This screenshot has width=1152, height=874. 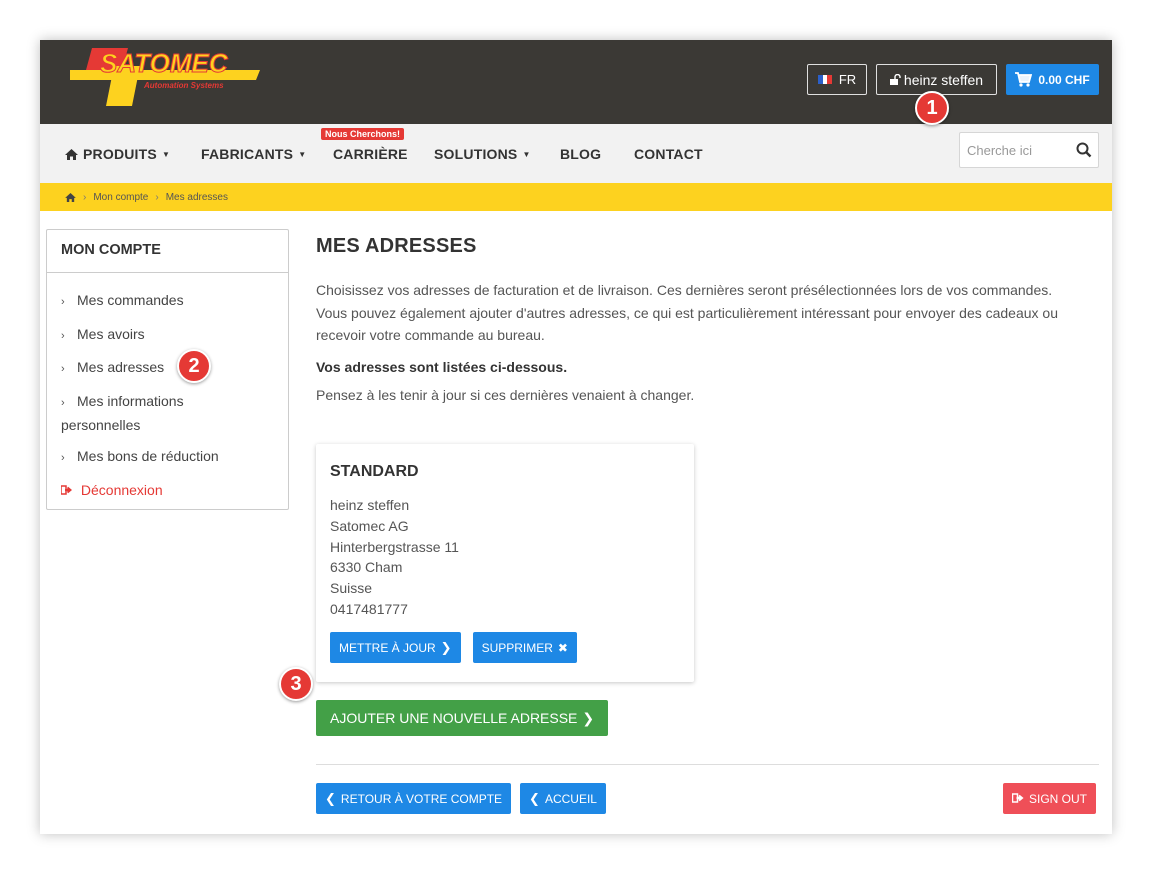 What do you see at coordinates (707, 764) in the screenshot?
I see `divider` at bounding box center [707, 764].